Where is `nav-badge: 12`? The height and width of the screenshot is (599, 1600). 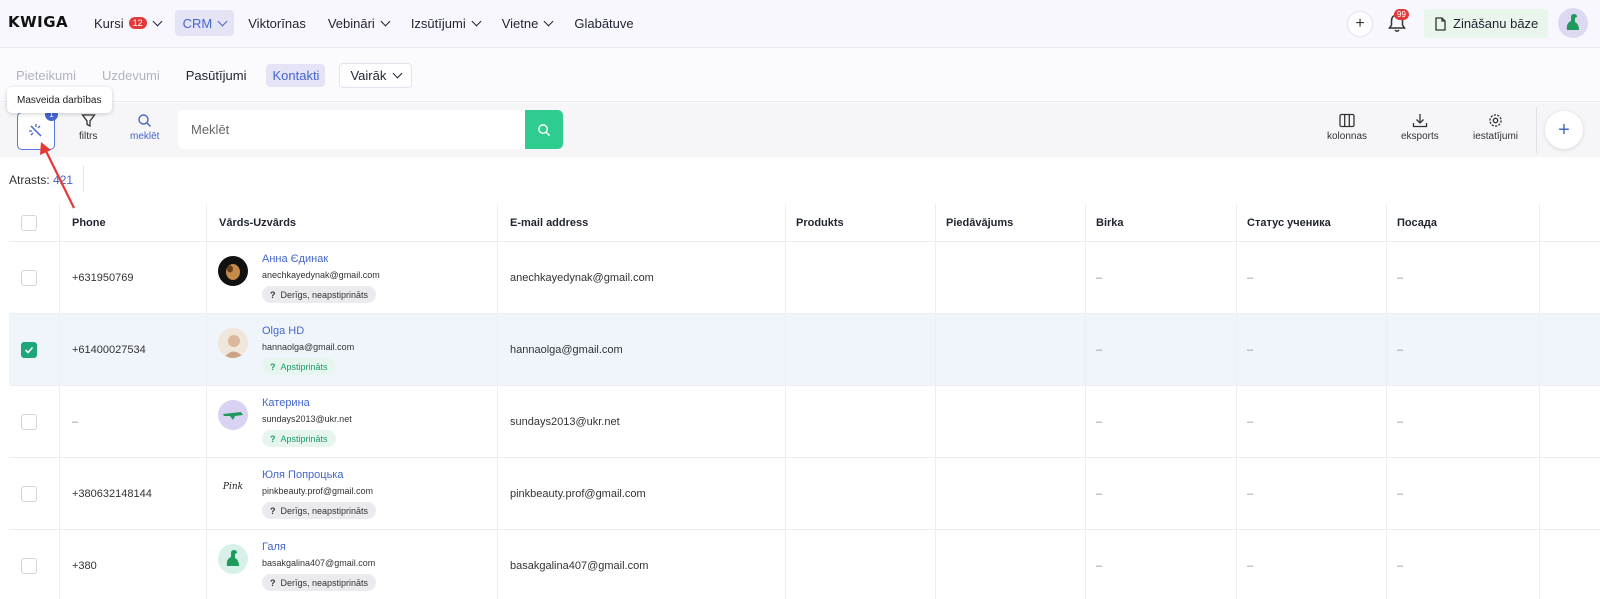 nav-badge: 12 is located at coordinates (137, 23).